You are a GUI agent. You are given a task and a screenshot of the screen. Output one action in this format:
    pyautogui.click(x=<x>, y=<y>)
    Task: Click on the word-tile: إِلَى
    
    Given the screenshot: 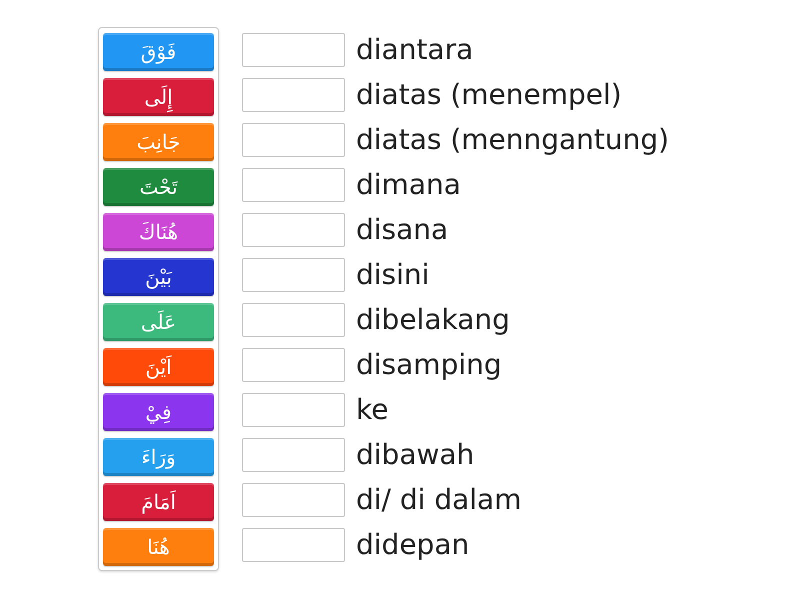 What is the action you would take?
    pyautogui.click(x=158, y=97)
    